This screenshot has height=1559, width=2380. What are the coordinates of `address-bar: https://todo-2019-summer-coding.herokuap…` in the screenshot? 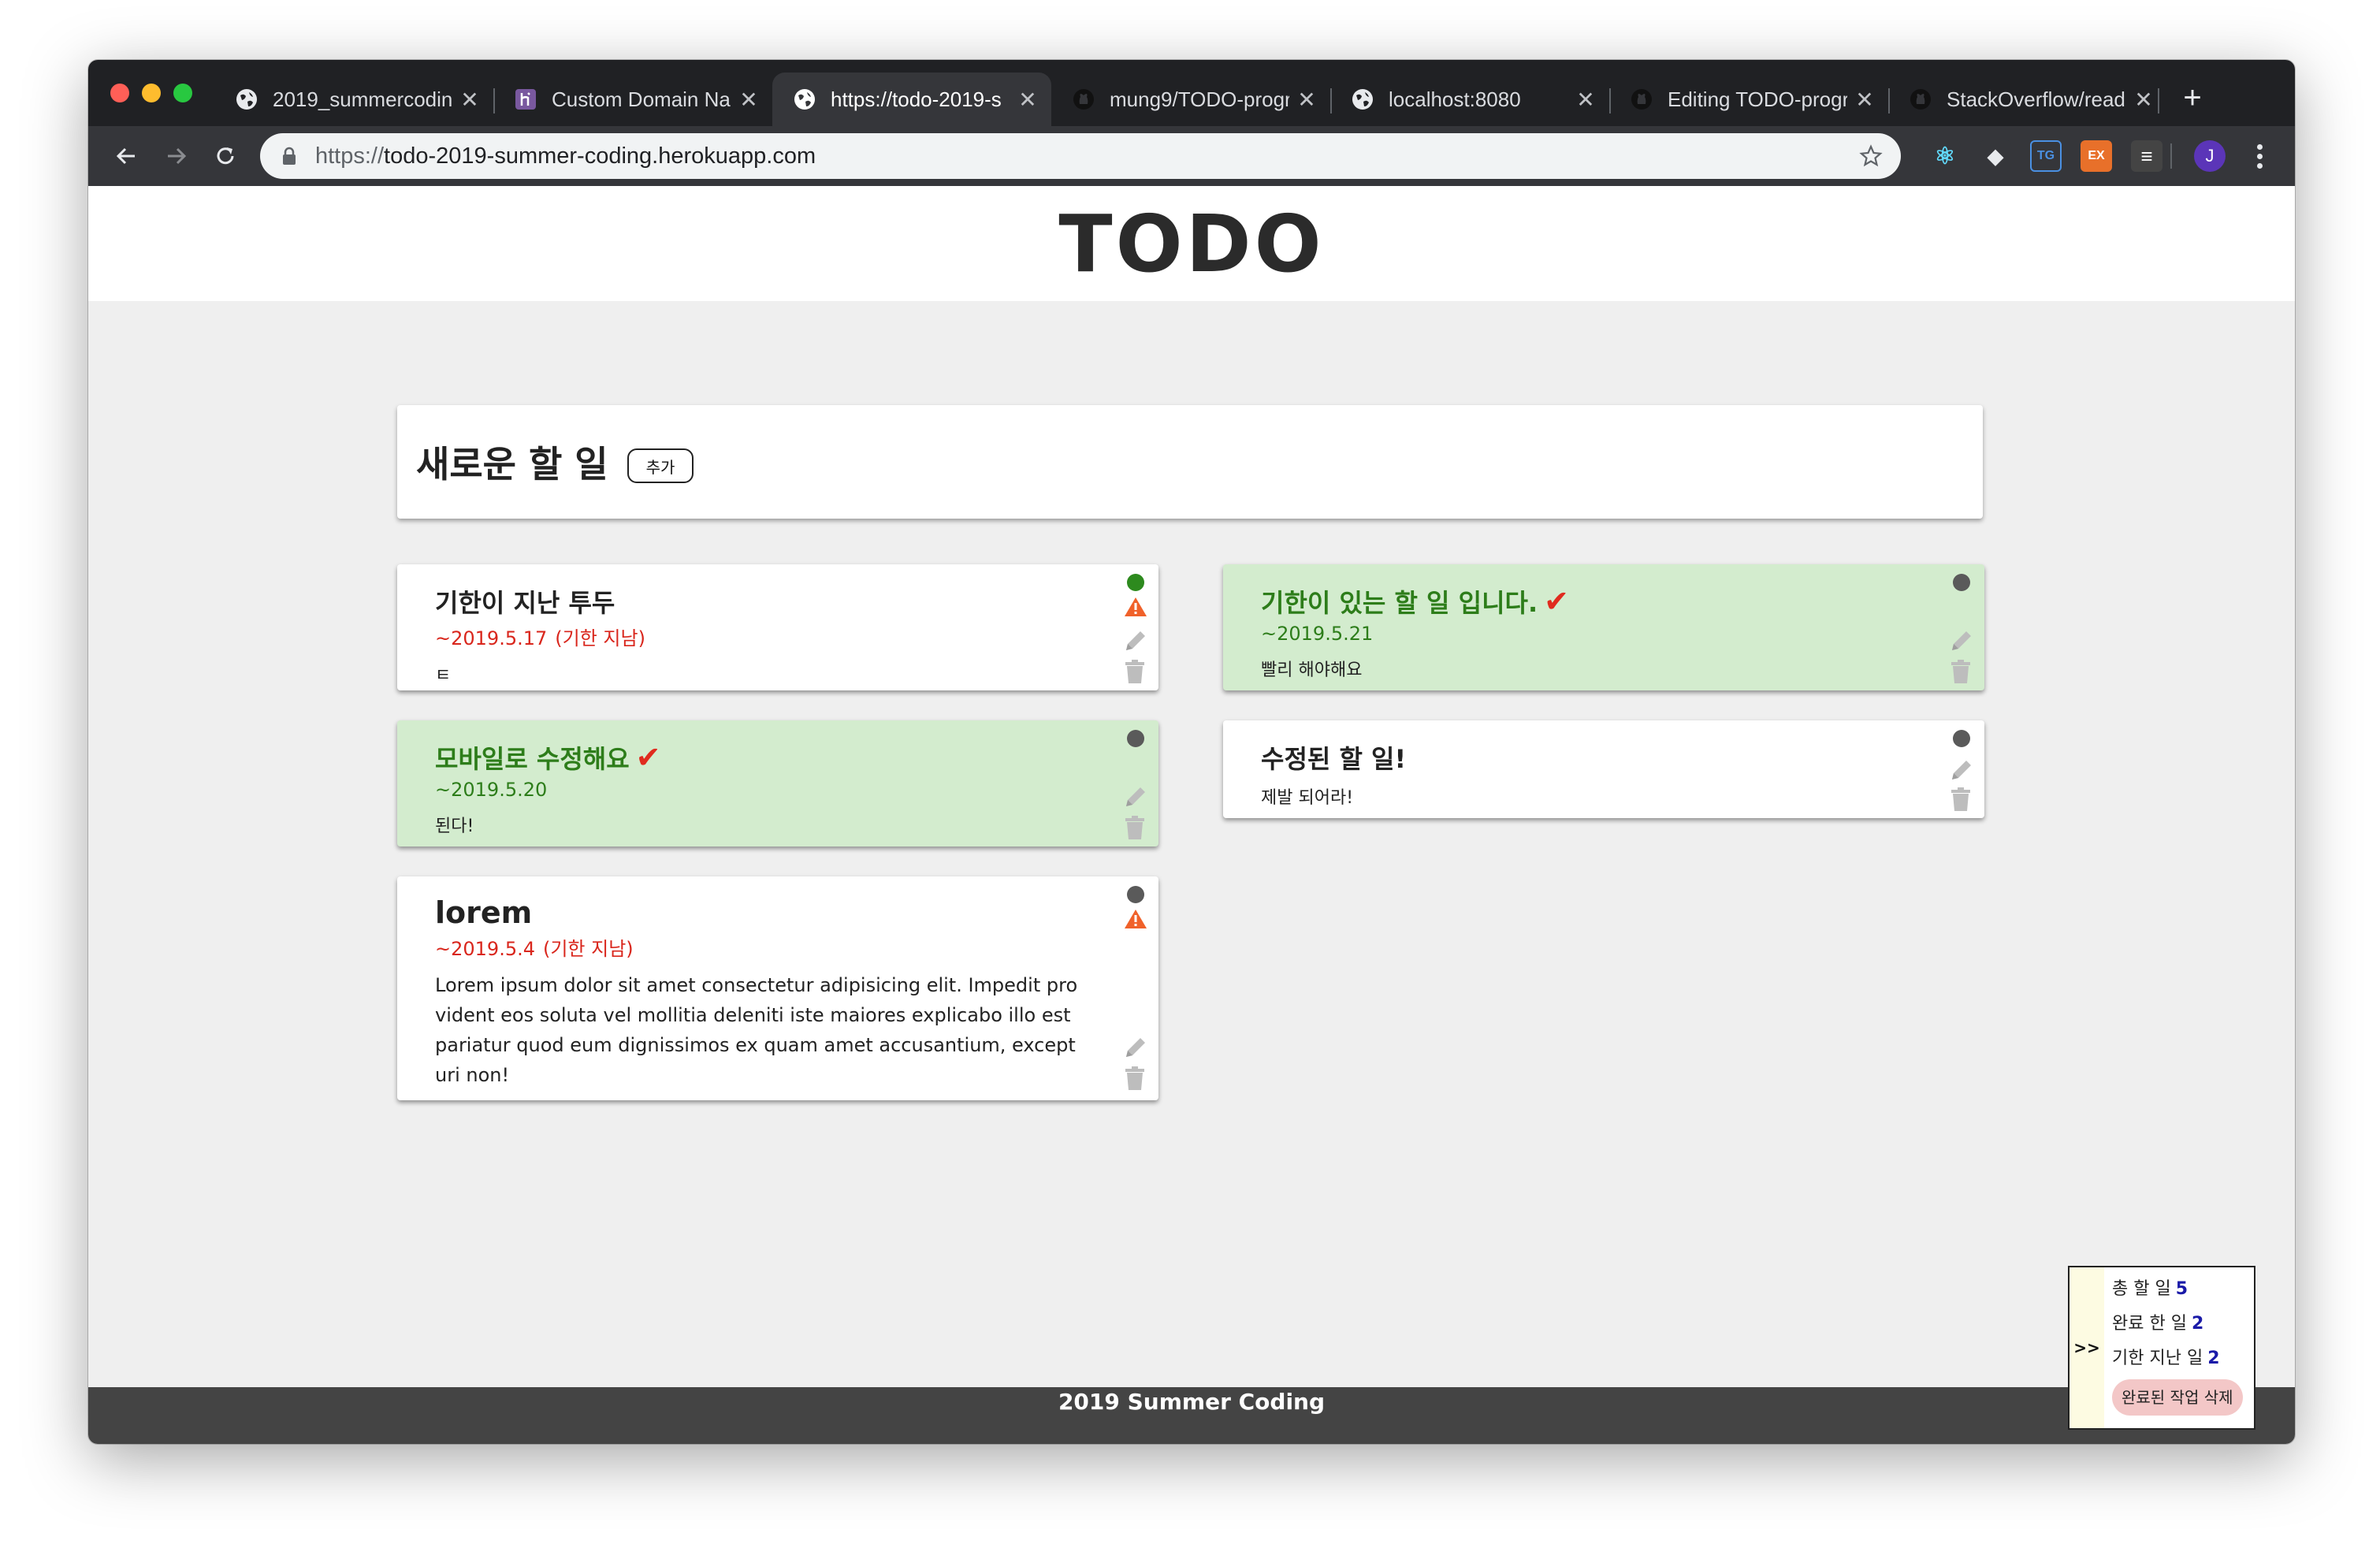 It's located at (1080, 156).